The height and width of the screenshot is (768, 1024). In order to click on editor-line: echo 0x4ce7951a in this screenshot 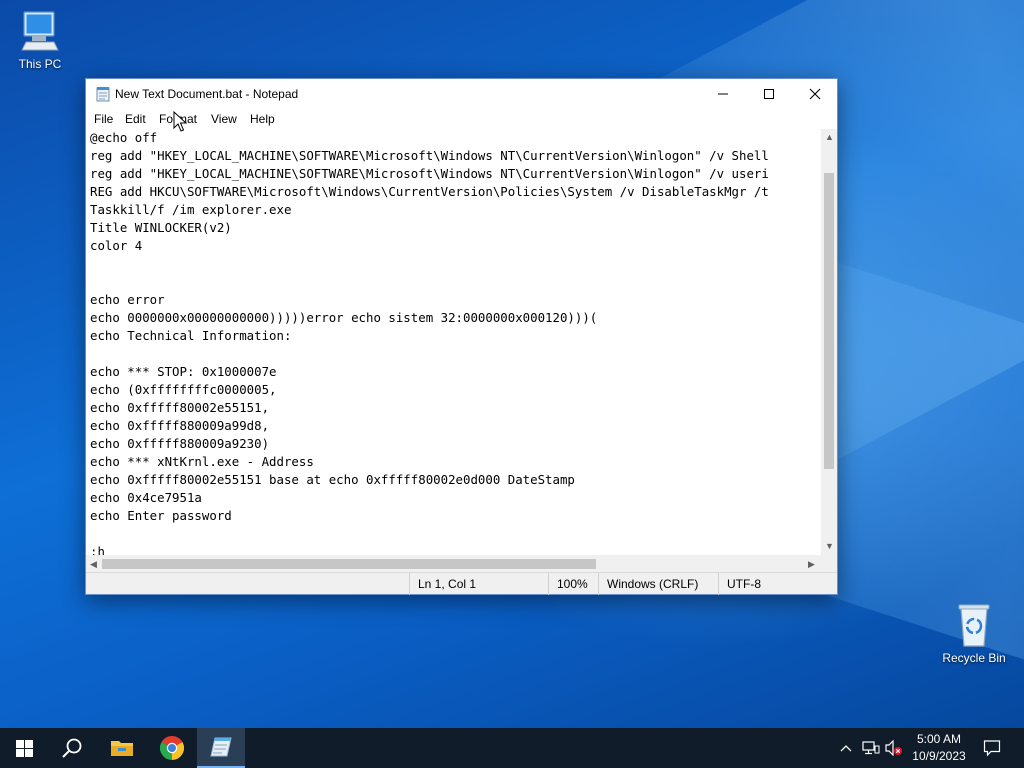, I will do `click(146, 497)`.